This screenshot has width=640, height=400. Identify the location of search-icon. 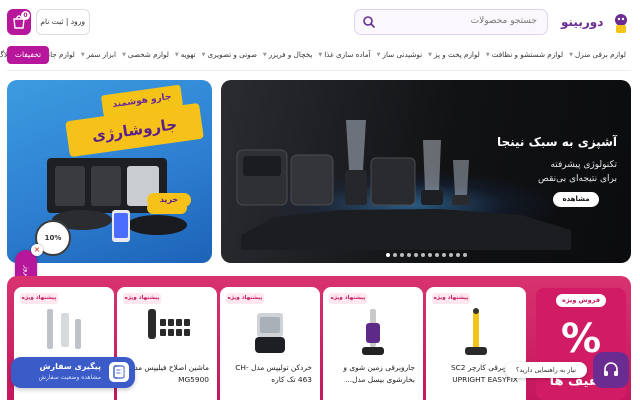
(370, 22).